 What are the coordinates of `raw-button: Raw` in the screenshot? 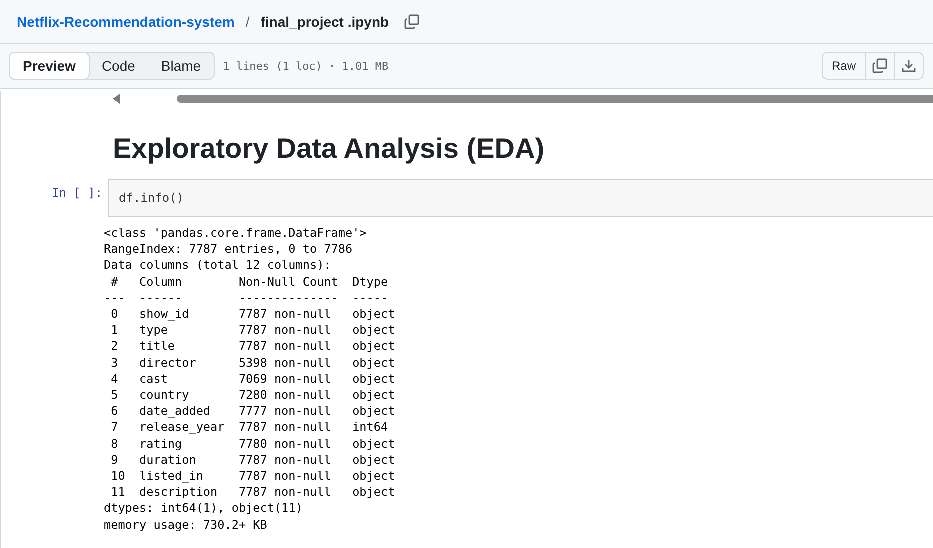 It's located at (843, 66).